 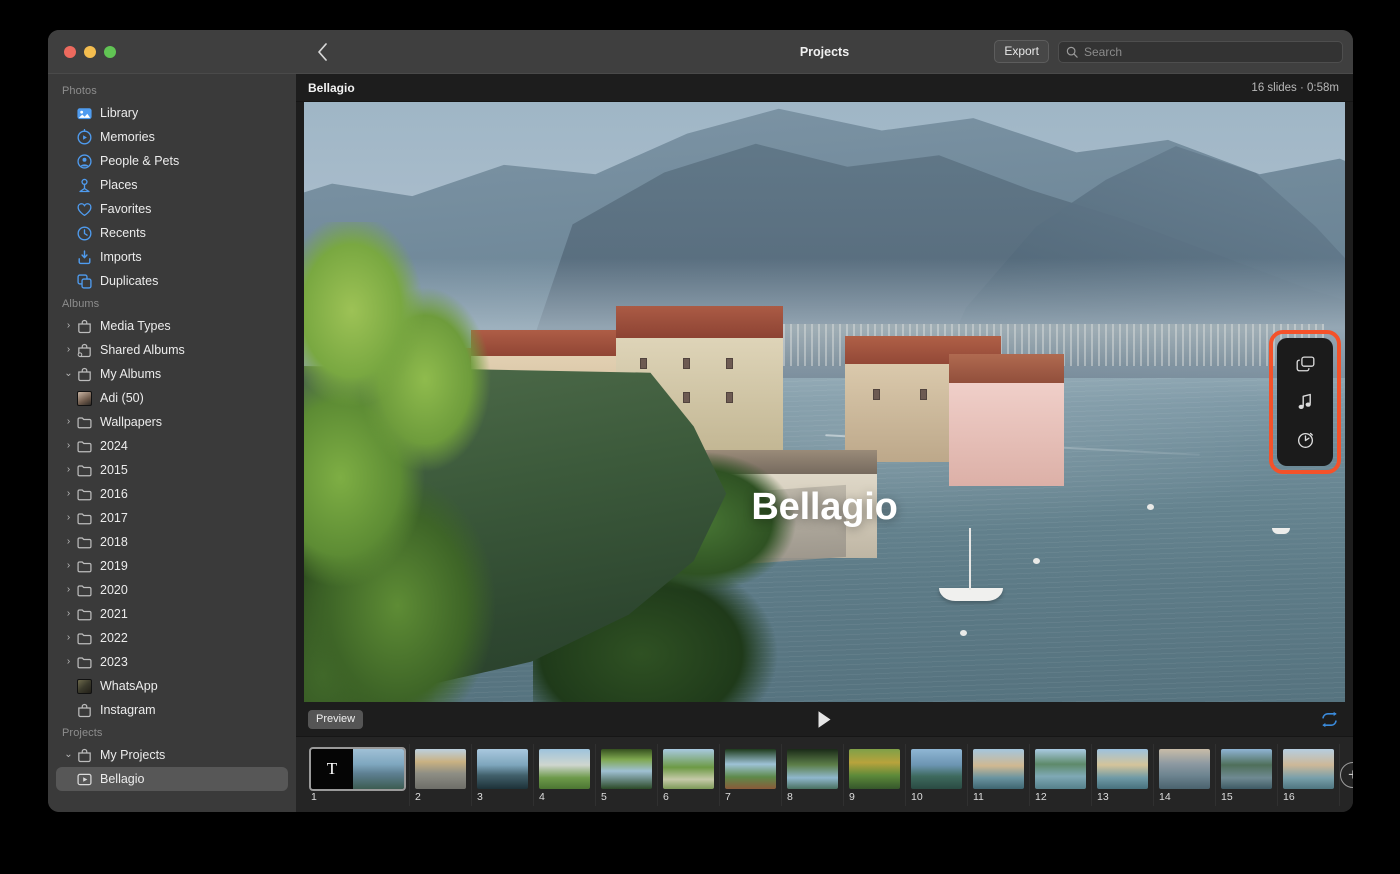 I want to click on sidebar-item-shared-albums: › Shared Albums, so click(x=172, y=350).